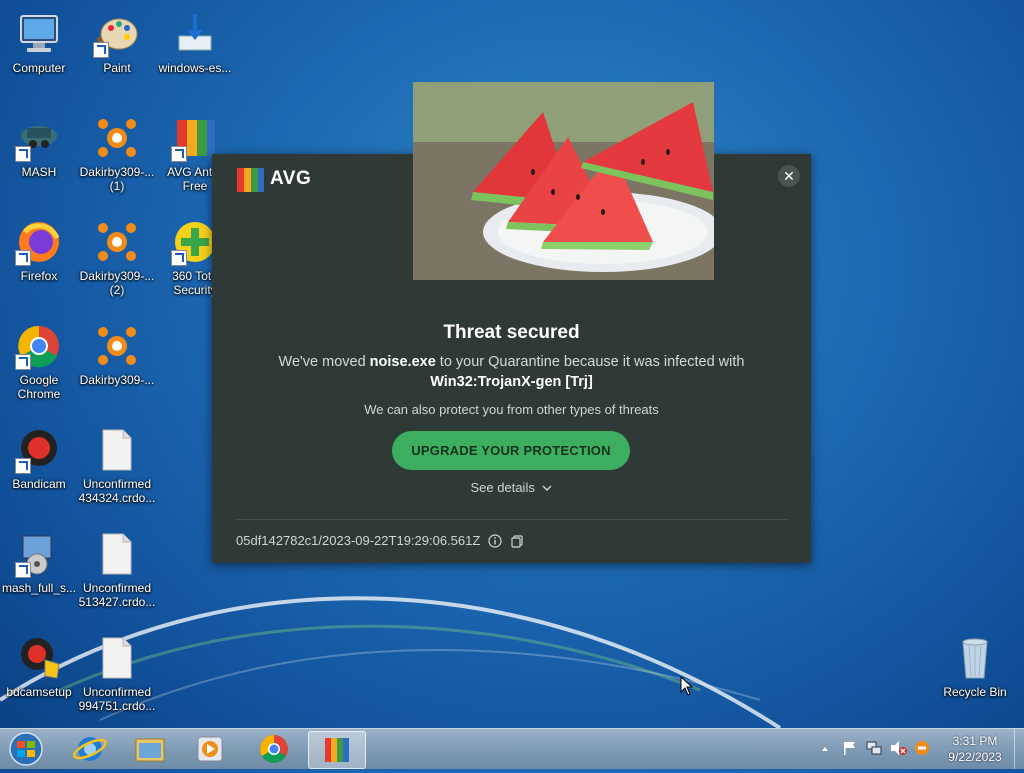  I want to click on desktop-icon-google-chrome: Google Chrome, so click(39, 361).